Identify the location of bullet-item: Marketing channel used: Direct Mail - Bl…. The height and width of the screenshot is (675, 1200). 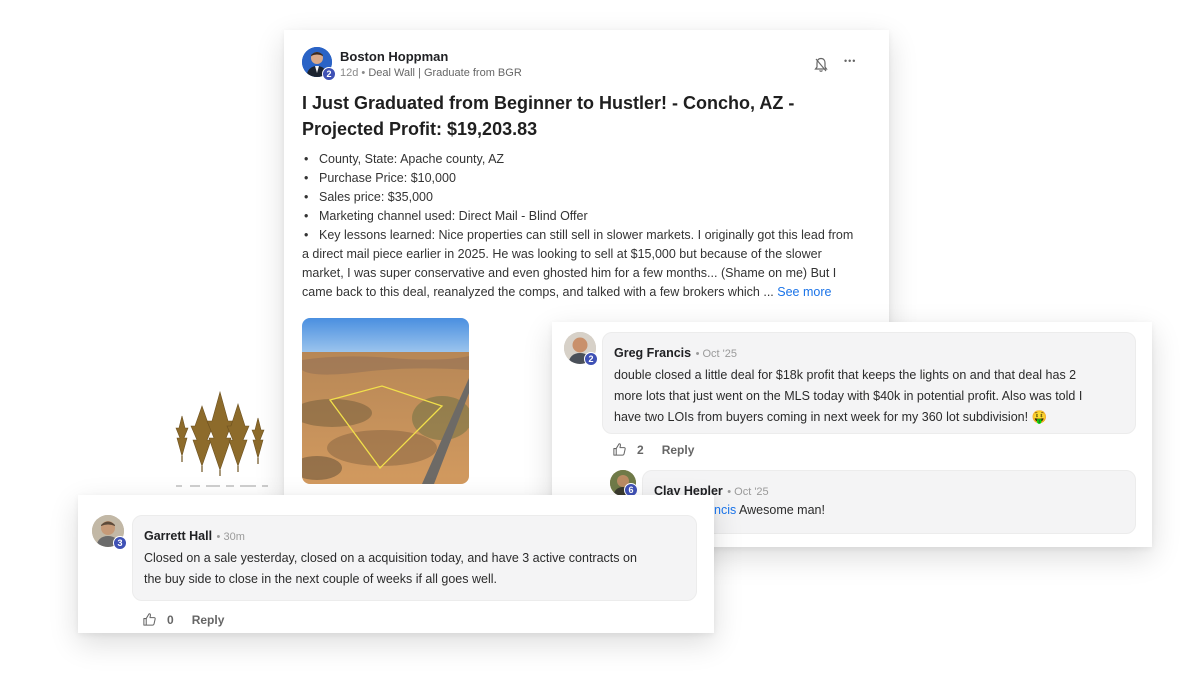
(589, 216).